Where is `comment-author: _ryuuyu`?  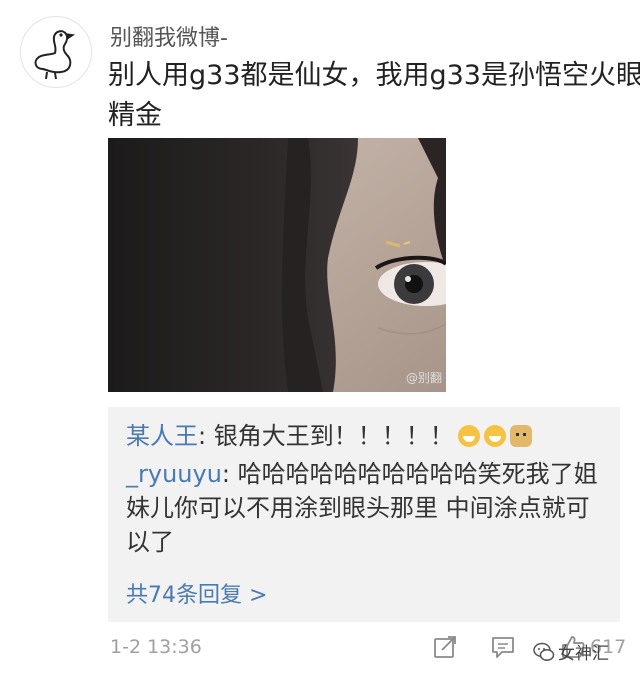 comment-author: _ryuuyu is located at coordinates (174, 474).